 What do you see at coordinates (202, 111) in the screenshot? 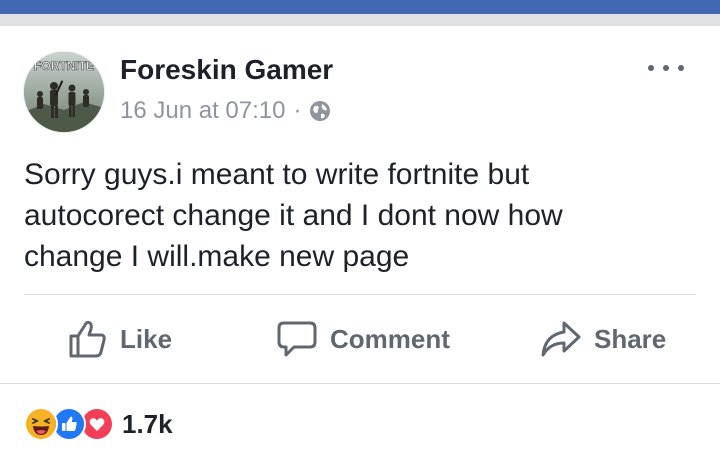
I see `post-timestamp: 16 Jun at 07:10` at bounding box center [202, 111].